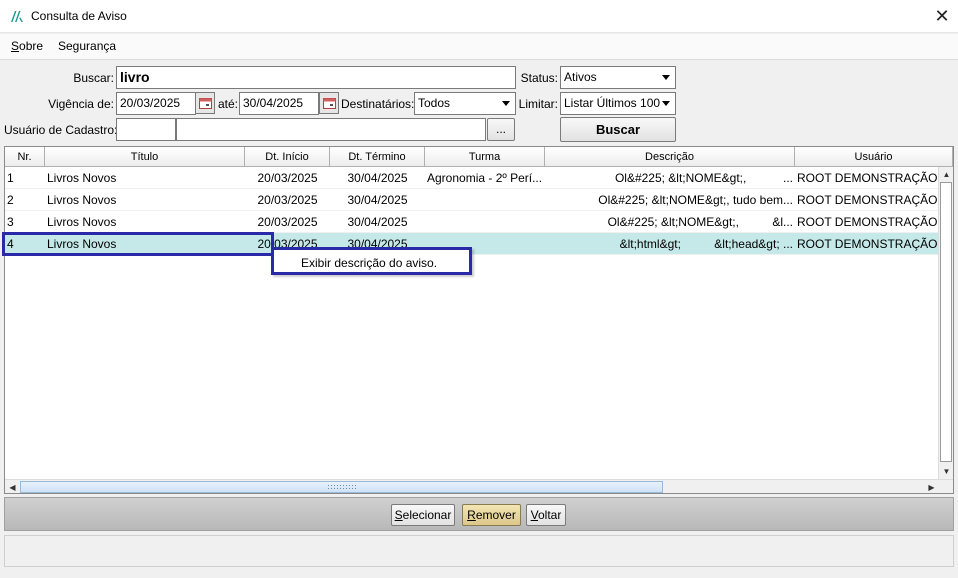  Describe the element at coordinates (331, 129) in the screenshot. I see `usuario-name-field` at that location.